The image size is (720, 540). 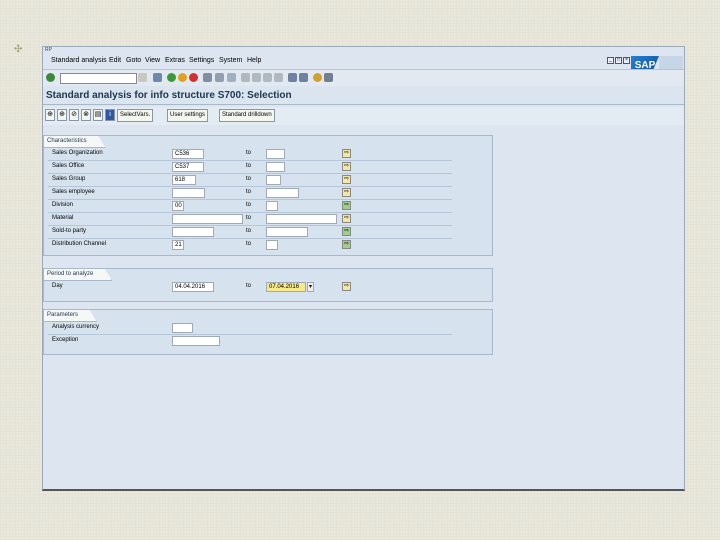 I want to click on field-label: Sold-to party, so click(x=69, y=231).